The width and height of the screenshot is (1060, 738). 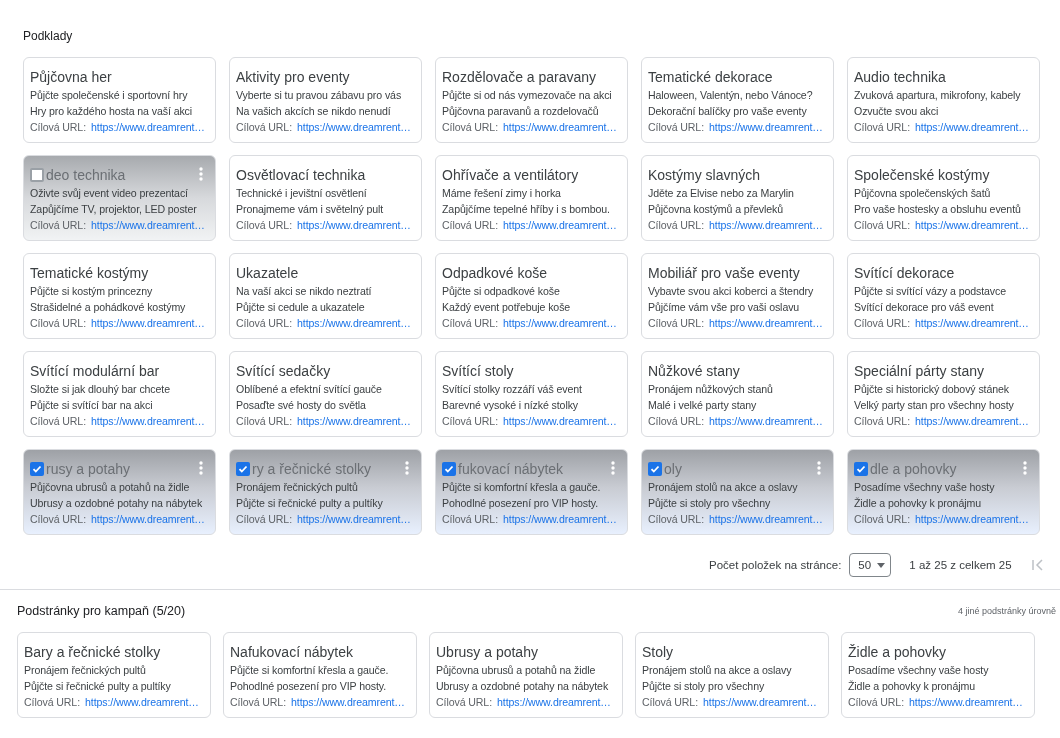 I want to click on card-title: Kostýmy slavných, so click(x=704, y=175).